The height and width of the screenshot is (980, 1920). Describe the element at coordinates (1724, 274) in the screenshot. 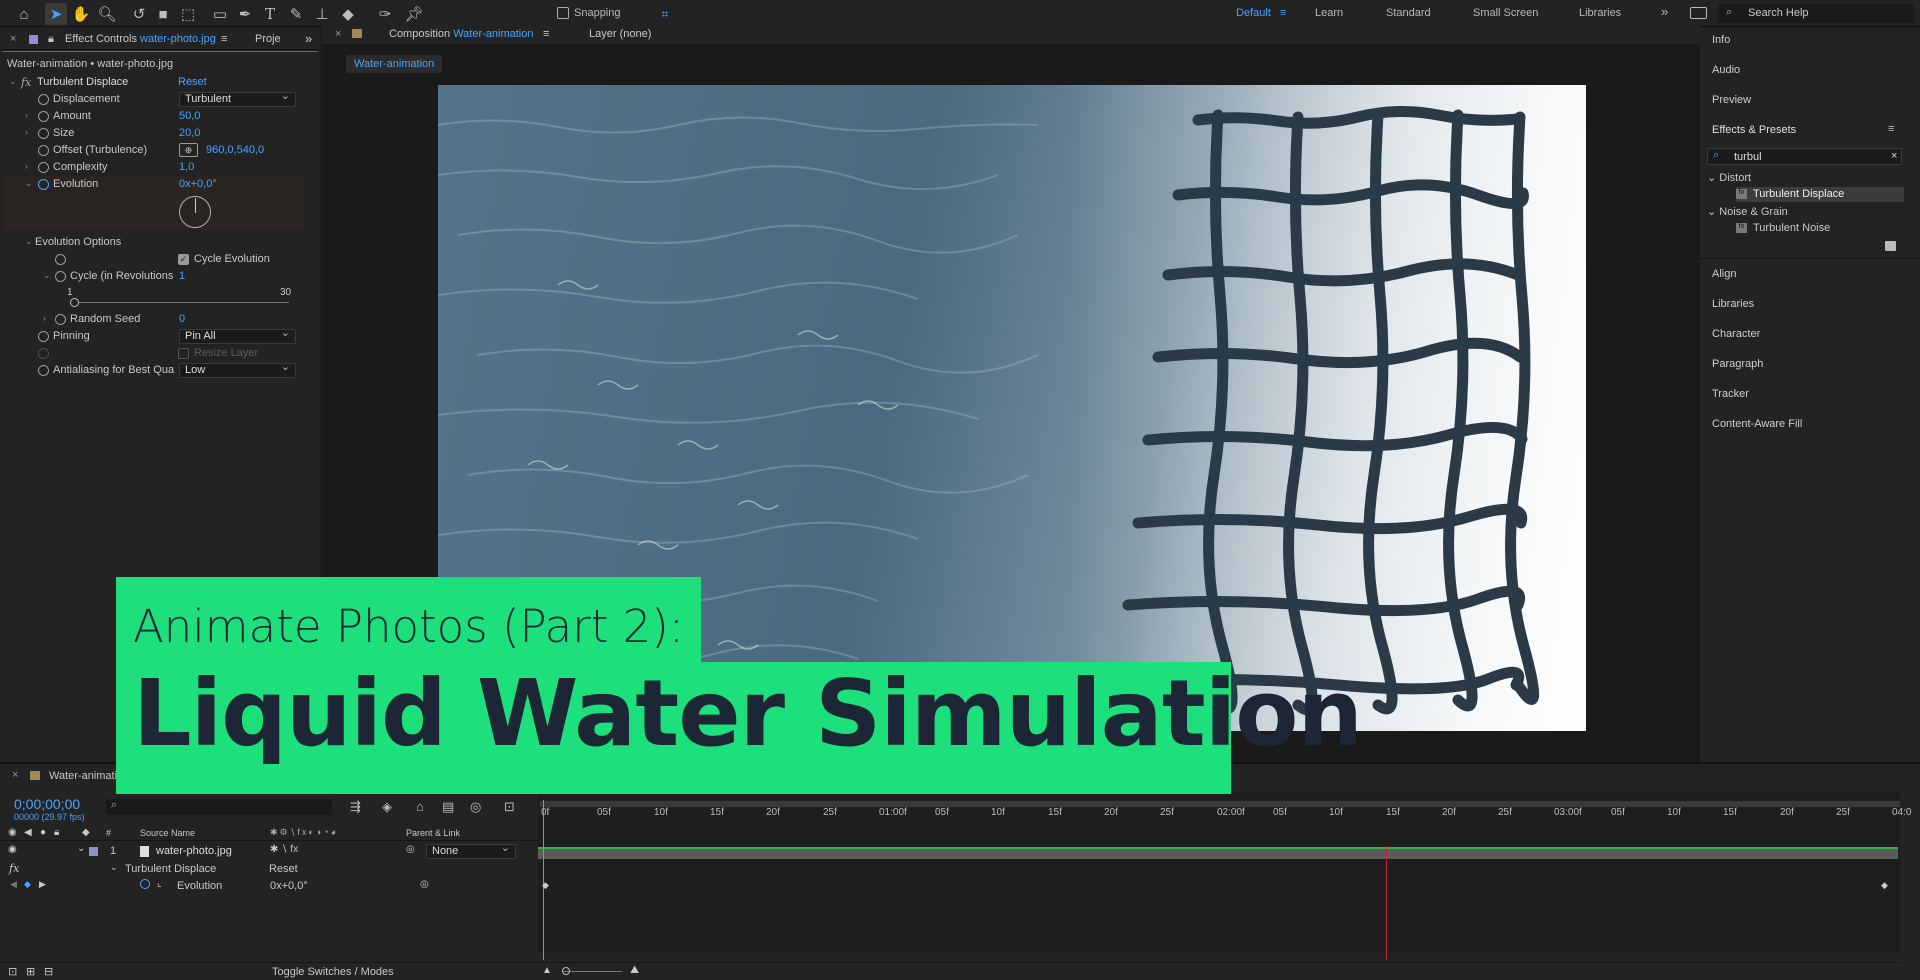

I see `align-panel-header: Align` at that location.